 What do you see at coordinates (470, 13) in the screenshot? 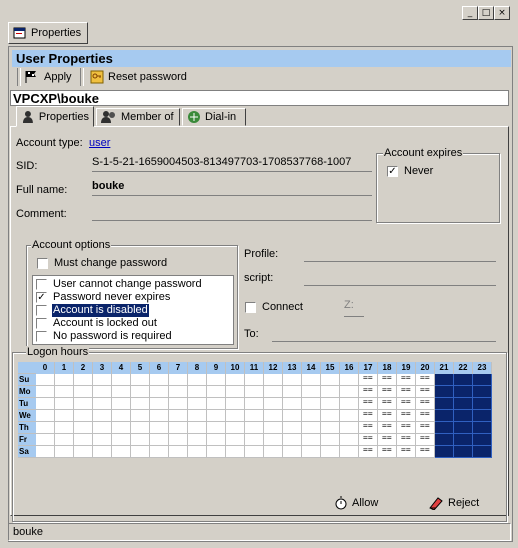
I see `minimize-button: _` at bounding box center [470, 13].